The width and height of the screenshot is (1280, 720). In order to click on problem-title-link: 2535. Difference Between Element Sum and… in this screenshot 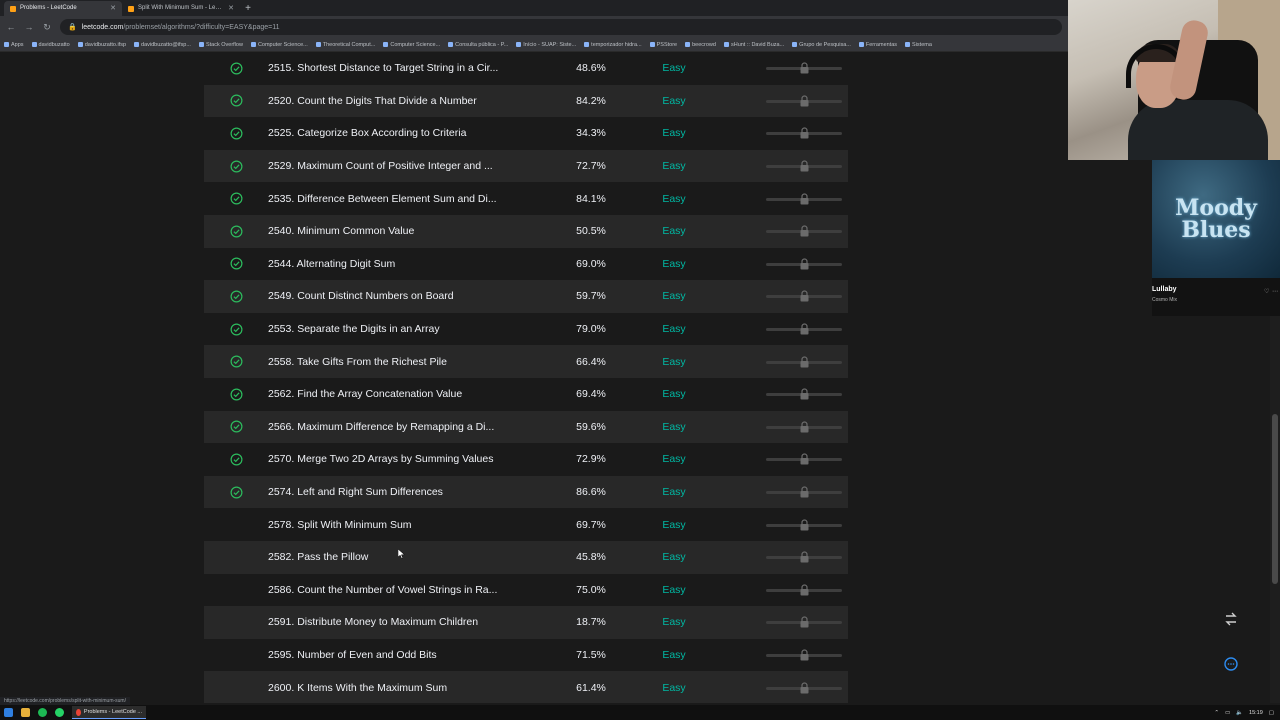, I will do `click(402, 199)`.